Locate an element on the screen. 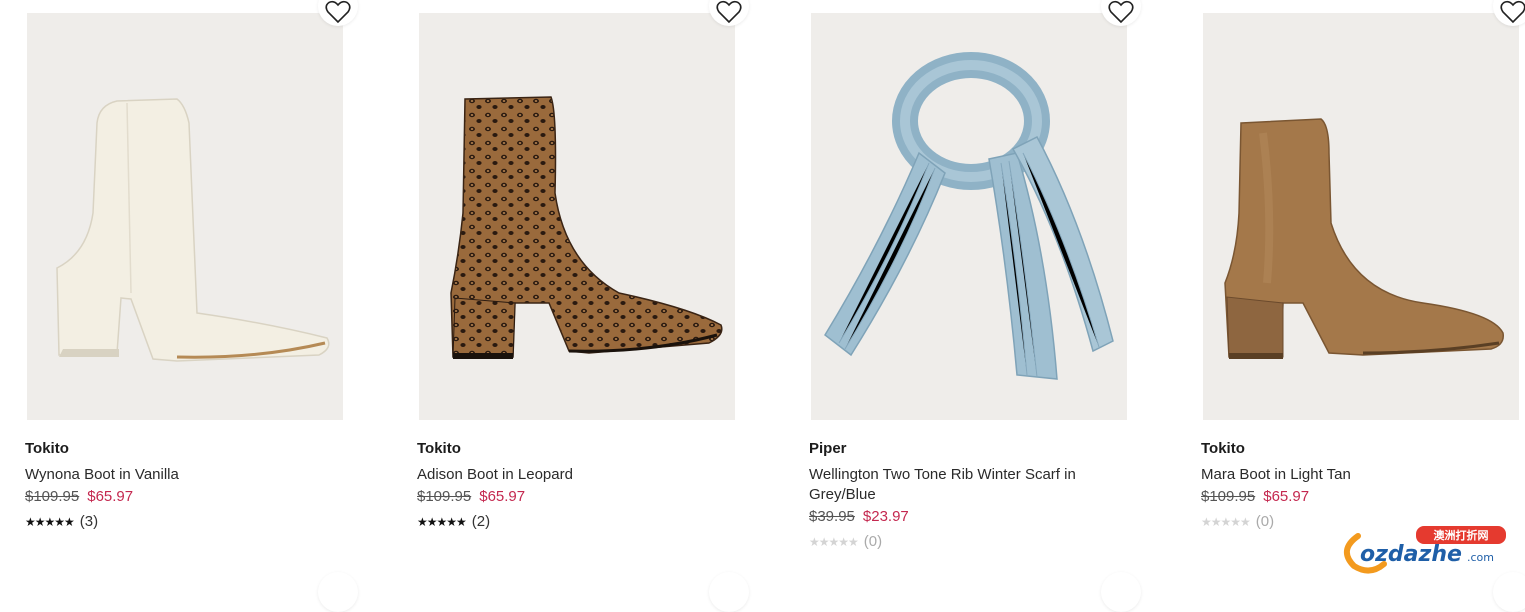 The height and width of the screenshot is (612, 1525). original-price: $39.95 is located at coordinates (832, 516).